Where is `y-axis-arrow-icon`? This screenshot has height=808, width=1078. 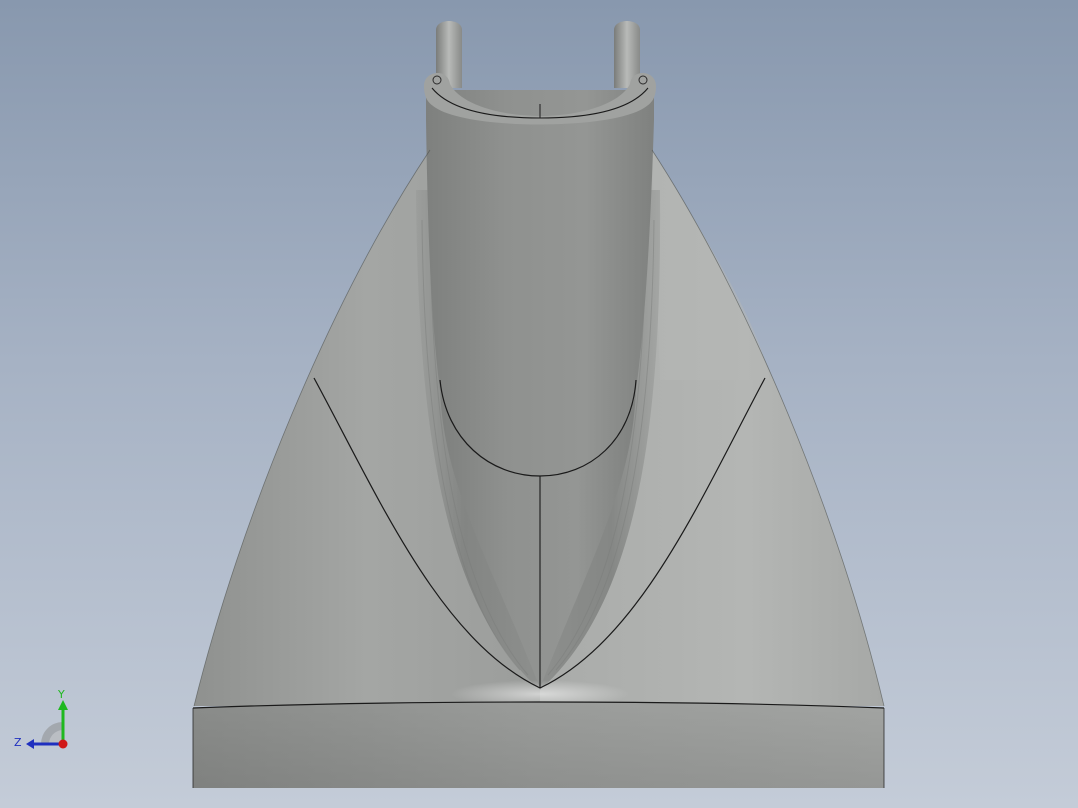
y-axis-arrow-icon is located at coordinates (63, 705).